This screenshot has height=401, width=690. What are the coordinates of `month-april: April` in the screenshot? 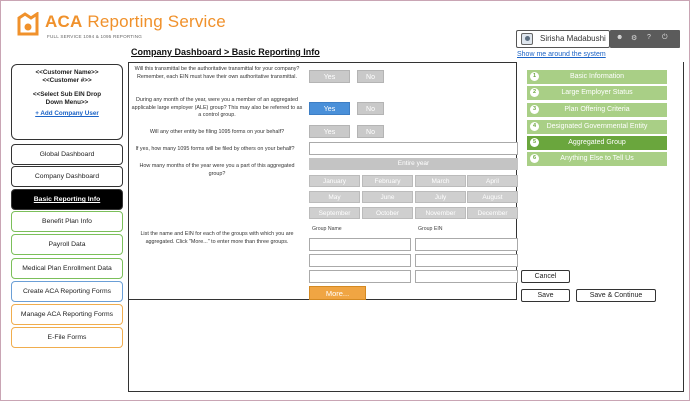 It's located at (492, 181).